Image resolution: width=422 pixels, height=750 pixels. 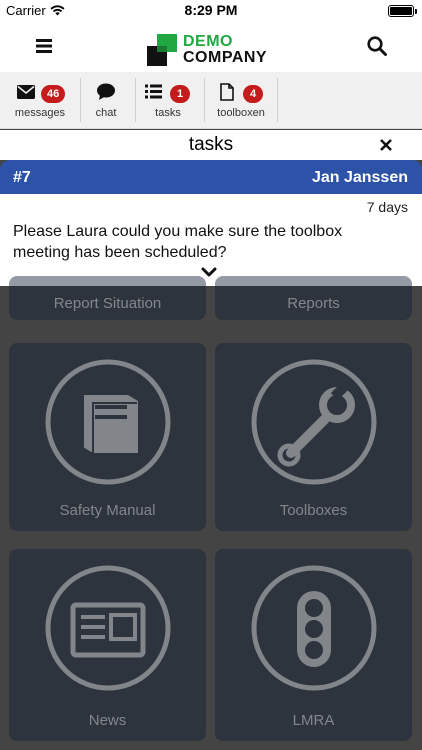 I want to click on hamburger-menu-icon, so click(x=44, y=46).